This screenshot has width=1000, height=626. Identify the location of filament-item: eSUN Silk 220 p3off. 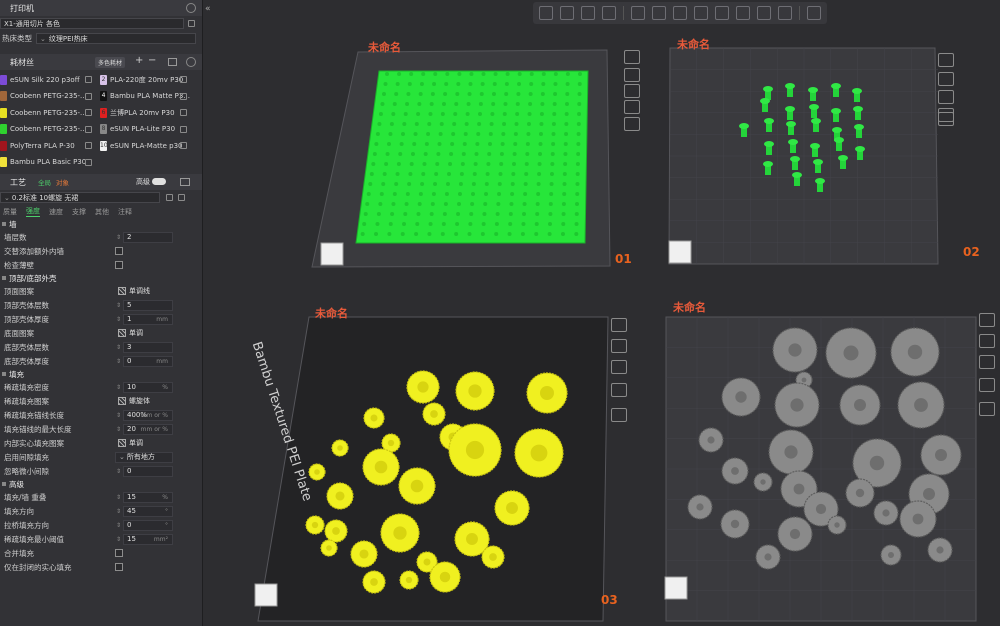
(40, 79).